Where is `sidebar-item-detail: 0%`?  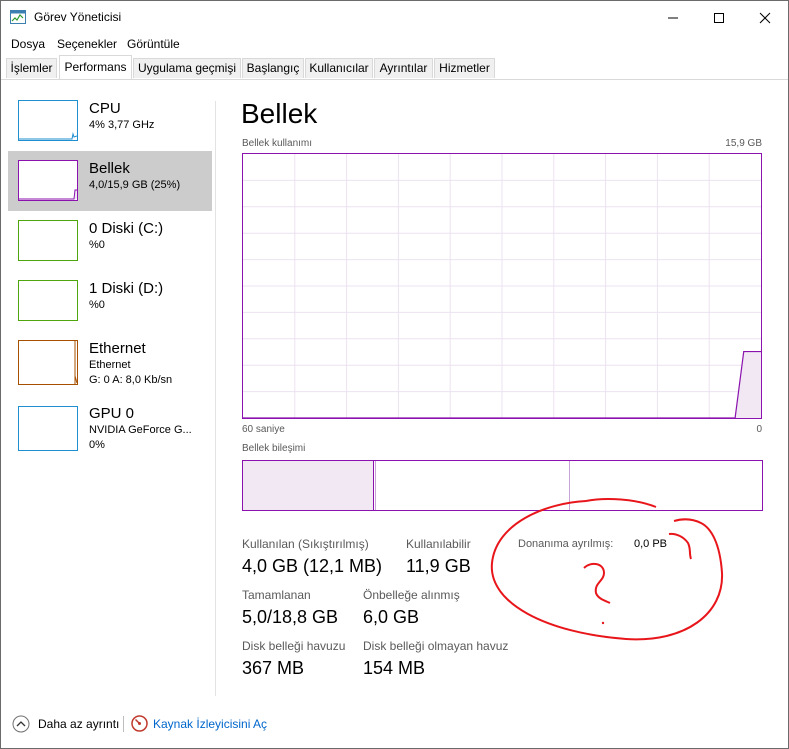 sidebar-item-detail: 0% is located at coordinates (97, 445).